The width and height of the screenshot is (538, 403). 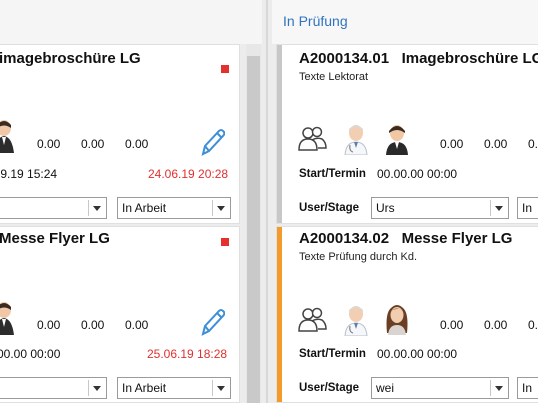 What do you see at coordinates (70, 58) in the screenshot?
I see `card-title: imagebroschüre LG` at bounding box center [70, 58].